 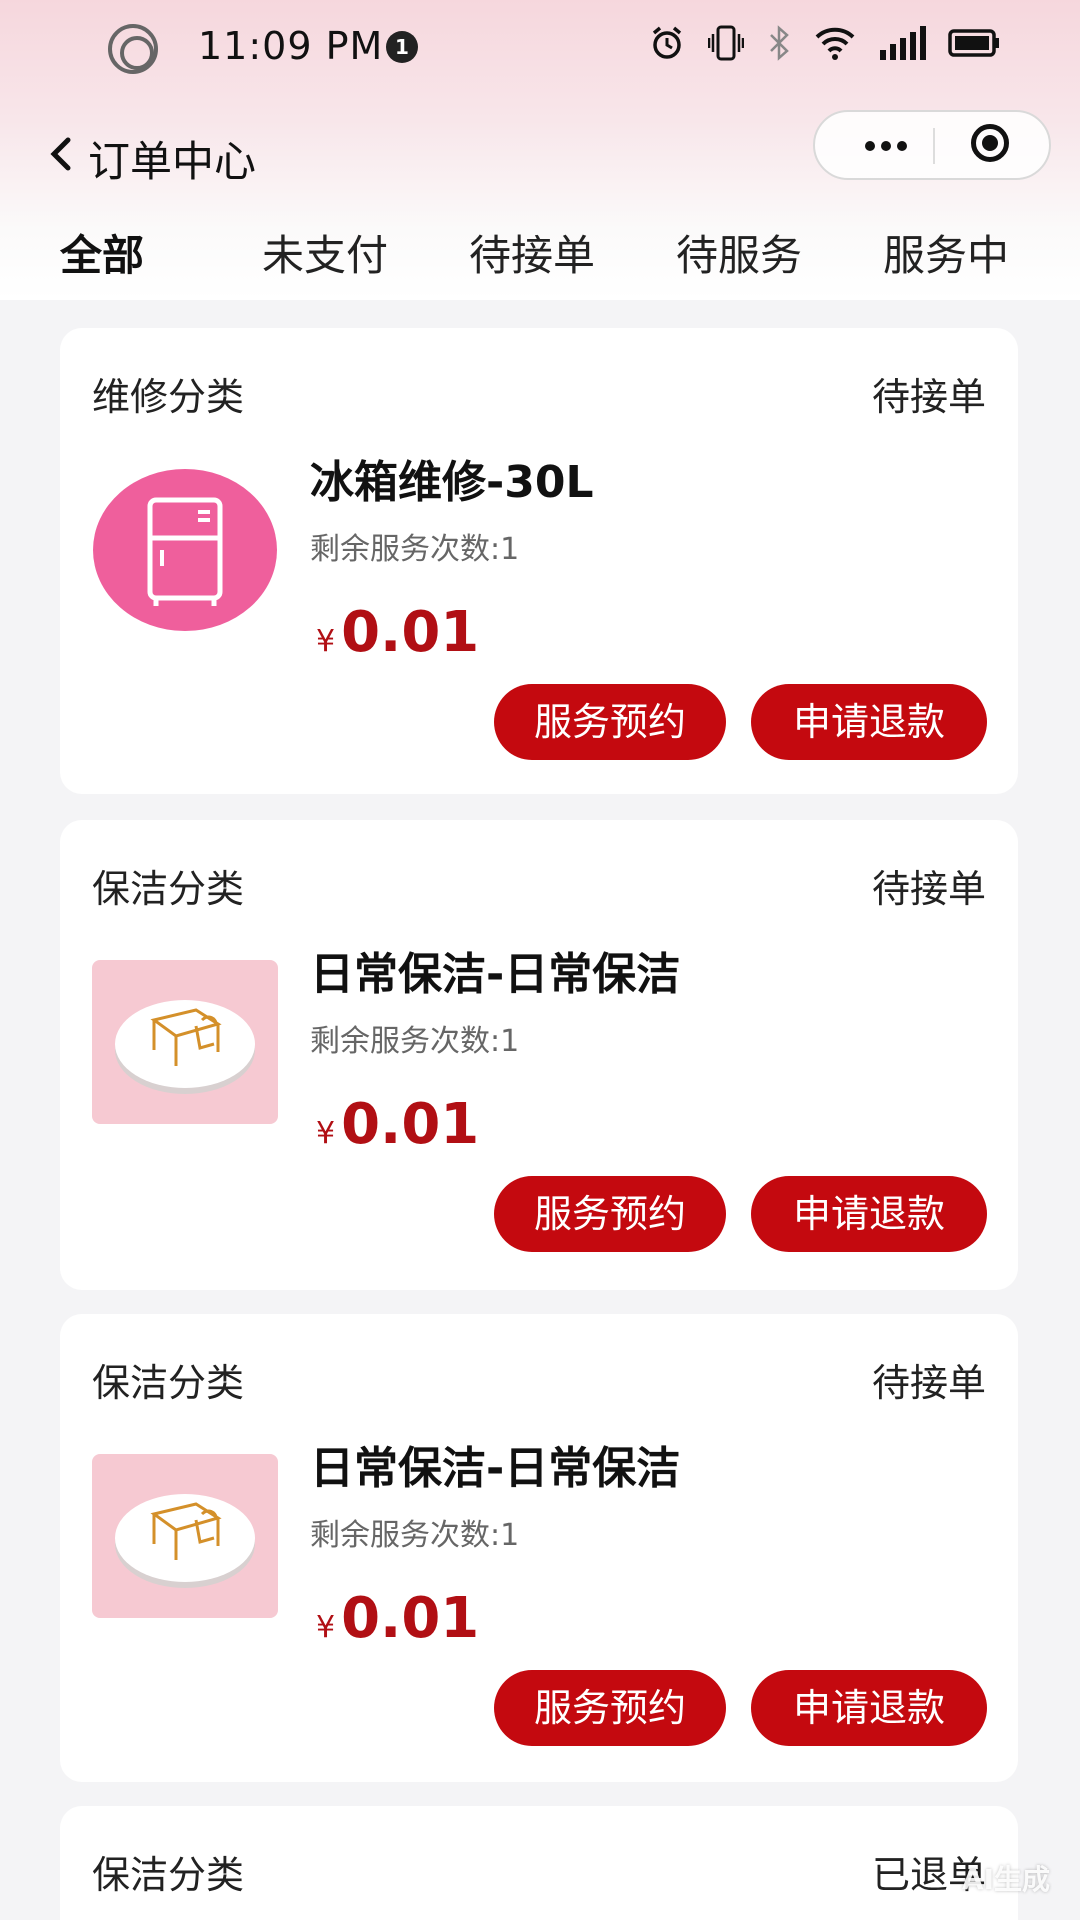 I want to click on chevron-left-icon, so click(x=62, y=154).